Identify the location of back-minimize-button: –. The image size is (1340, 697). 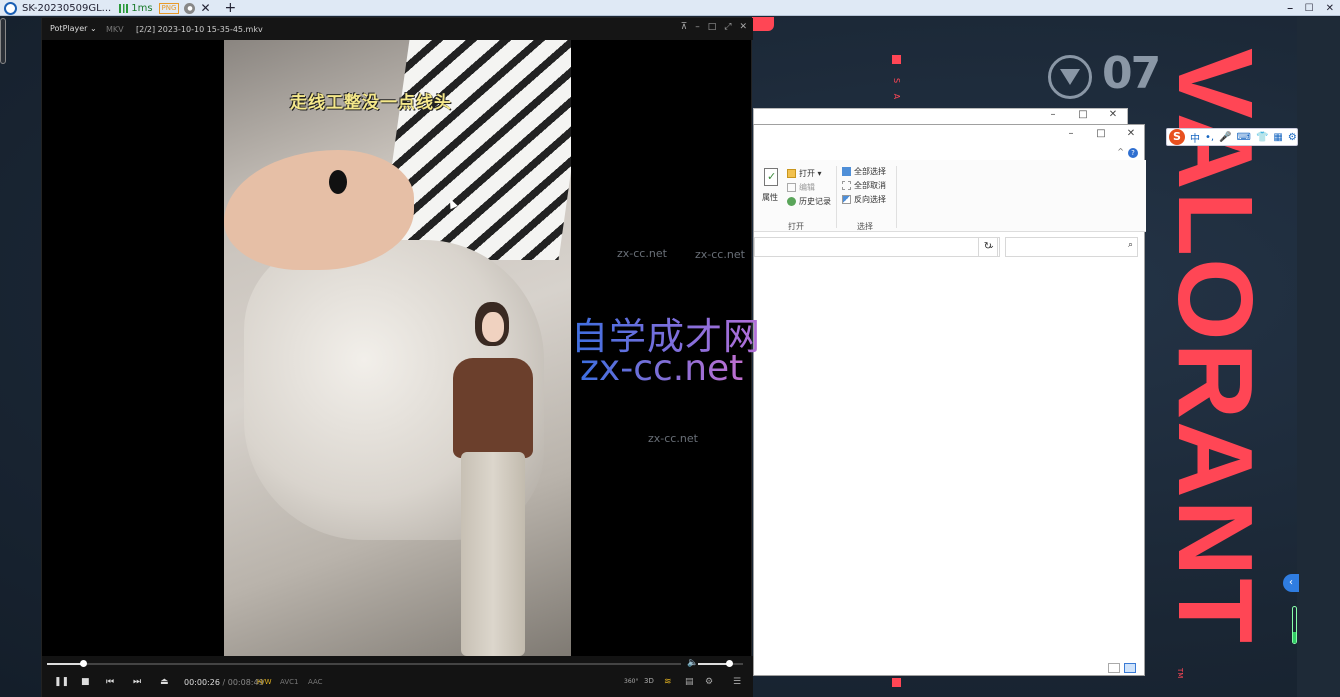
(1053, 114).